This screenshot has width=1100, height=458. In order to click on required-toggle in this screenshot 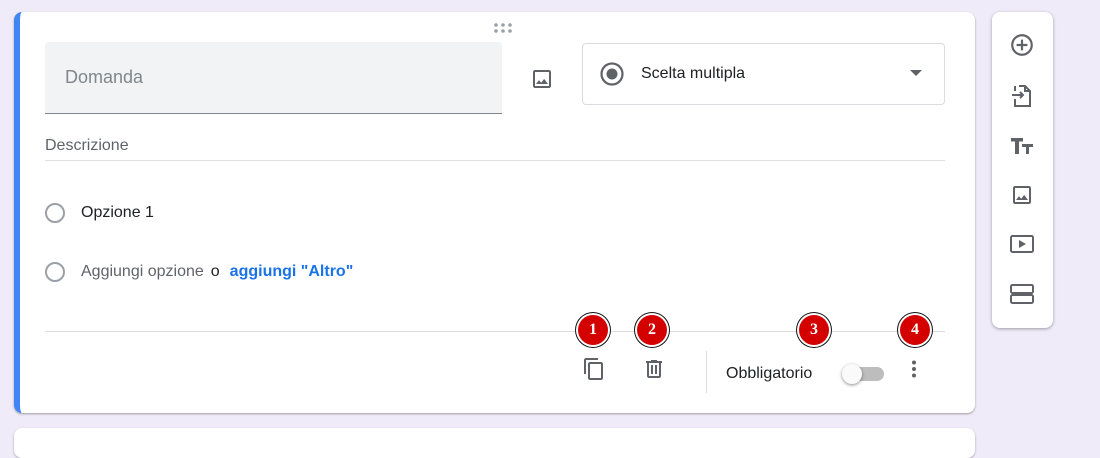, I will do `click(864, 374)`.